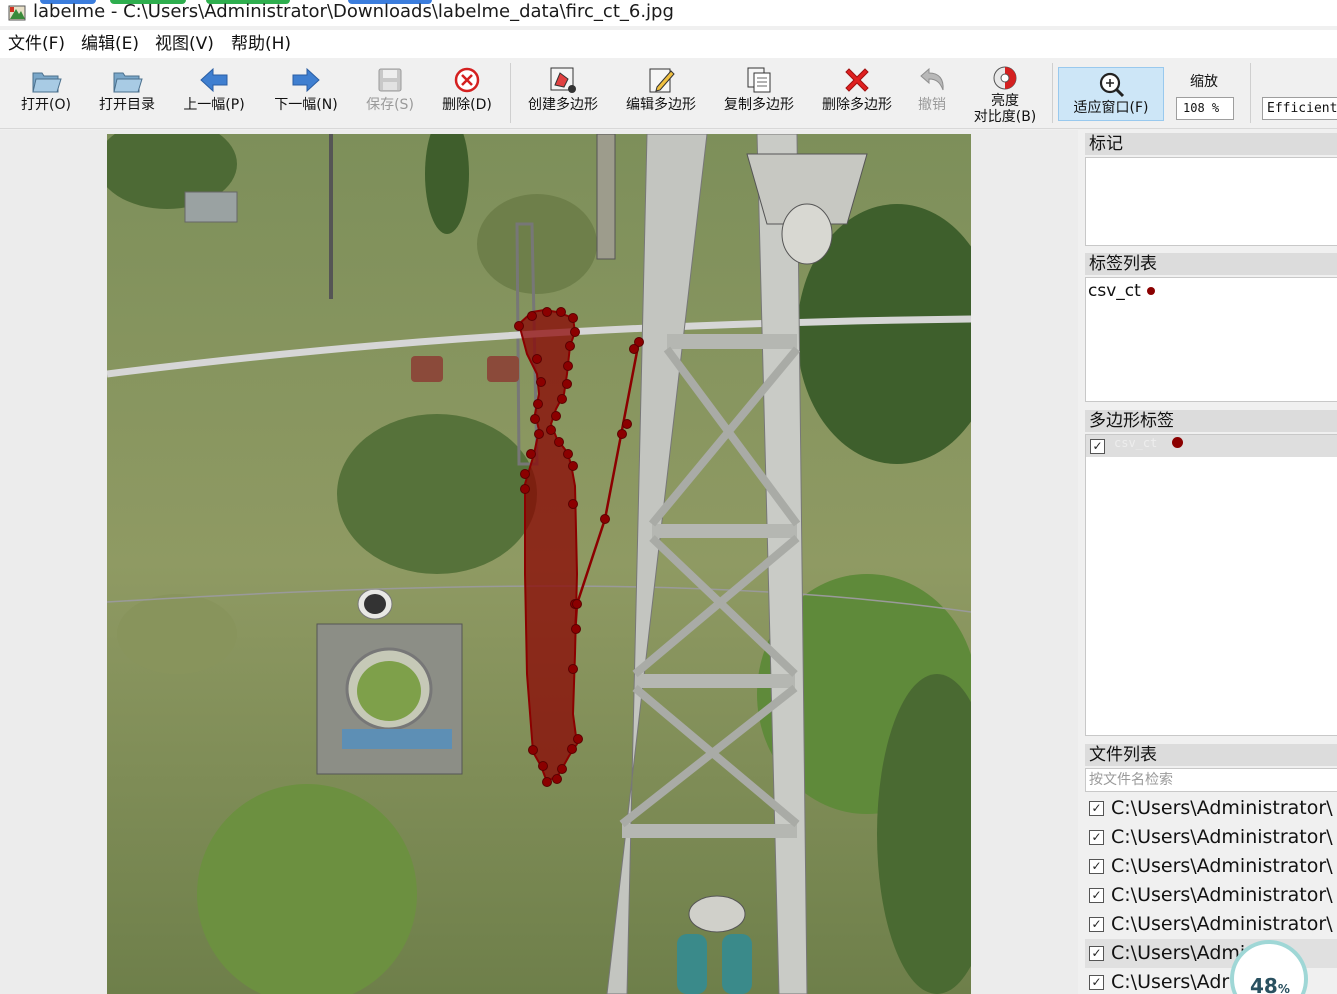 The height and width of the screenshot is (994, 1337). What do you see at coordinates (390, 105) in the screenshot?
I see `save-label: 保存(S)` at bounding box center [390, 105].